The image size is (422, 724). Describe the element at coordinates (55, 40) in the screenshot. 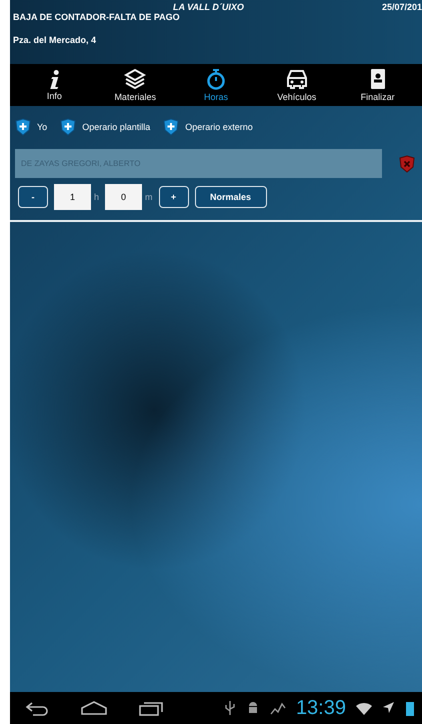

I see `address-text: Pza. del Mercado, 4` at that location.